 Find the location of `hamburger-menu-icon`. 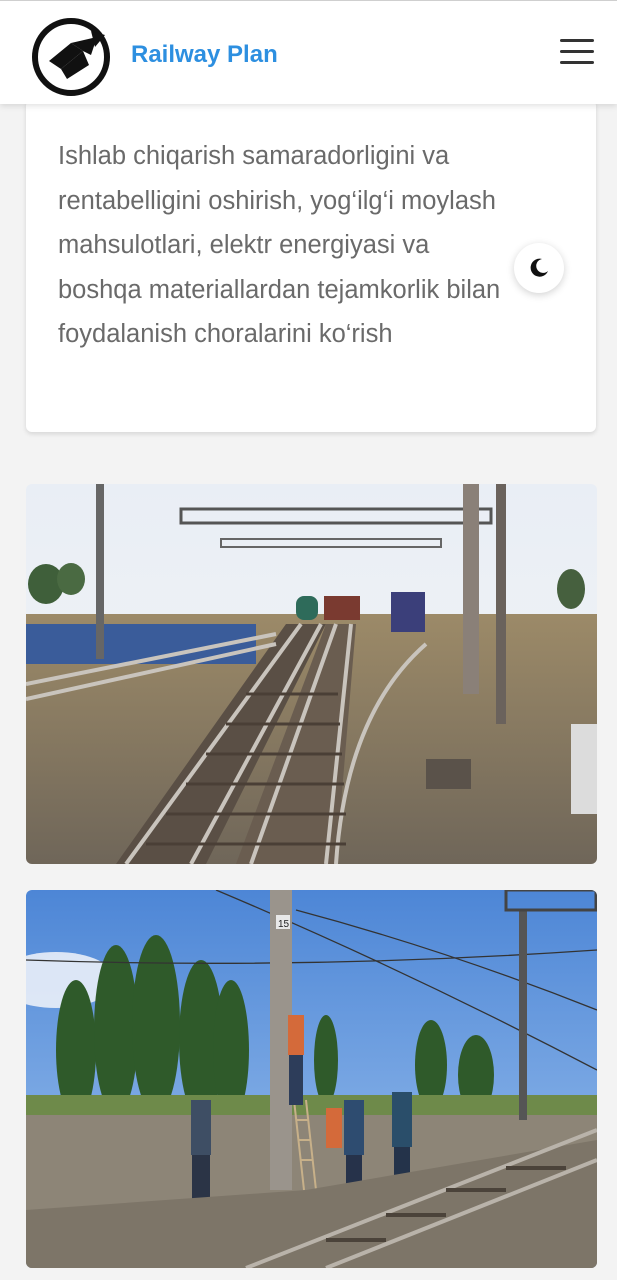

hamburger-menu-icon is located at coordinates (577, 54).